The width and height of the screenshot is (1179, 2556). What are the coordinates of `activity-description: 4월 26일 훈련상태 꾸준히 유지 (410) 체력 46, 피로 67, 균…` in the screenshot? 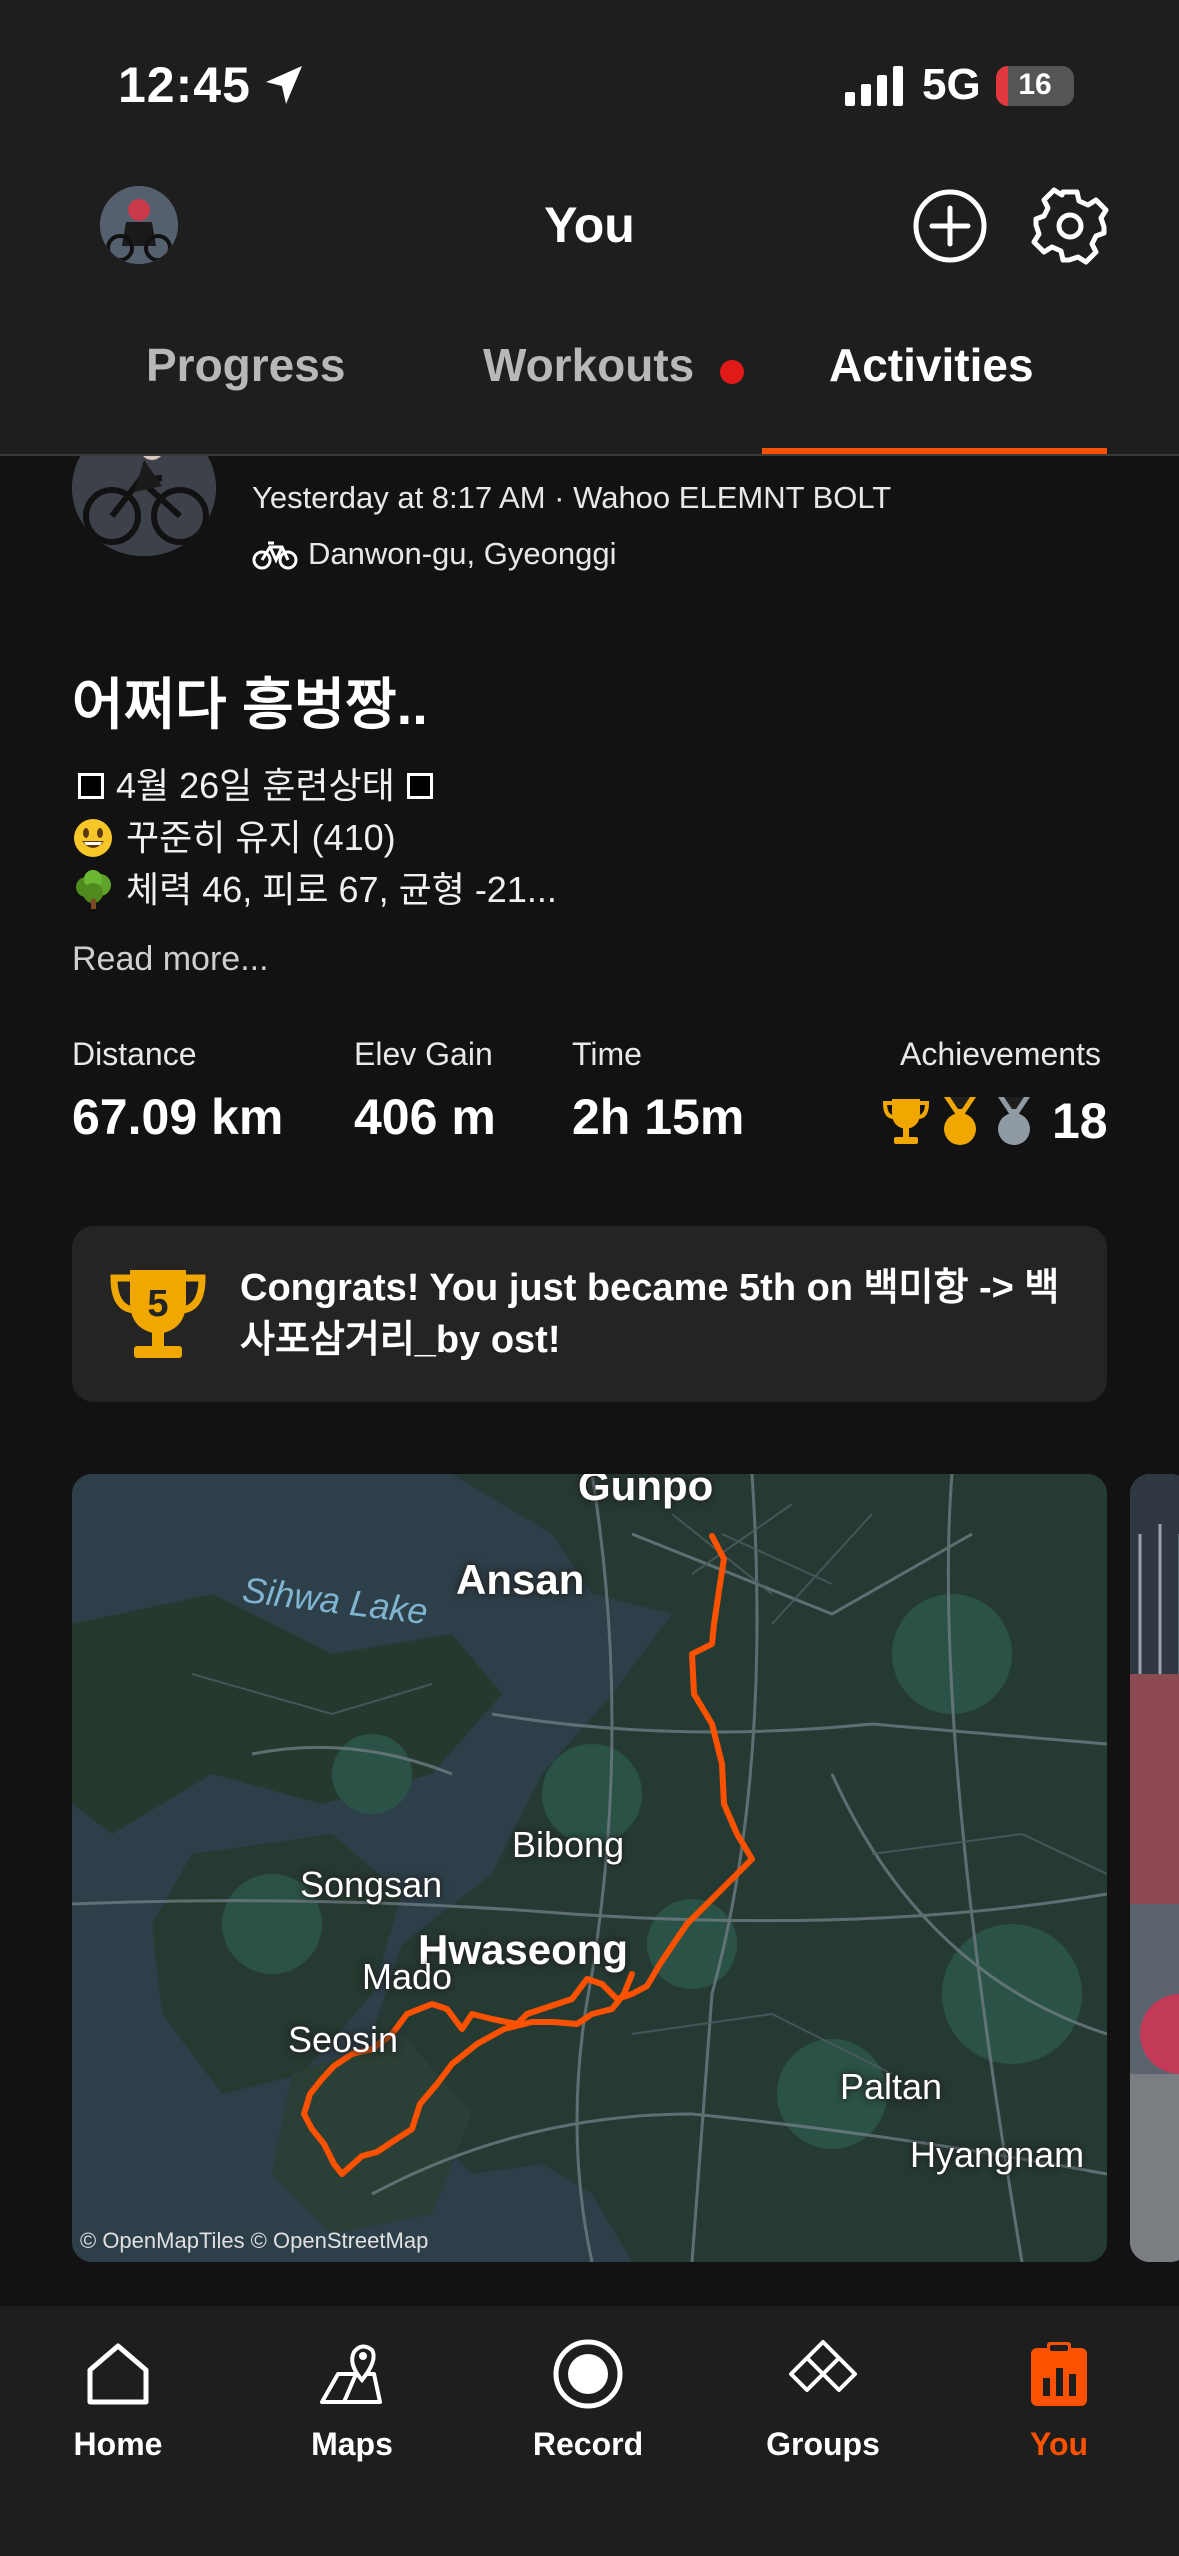 It's located at (314, 838).